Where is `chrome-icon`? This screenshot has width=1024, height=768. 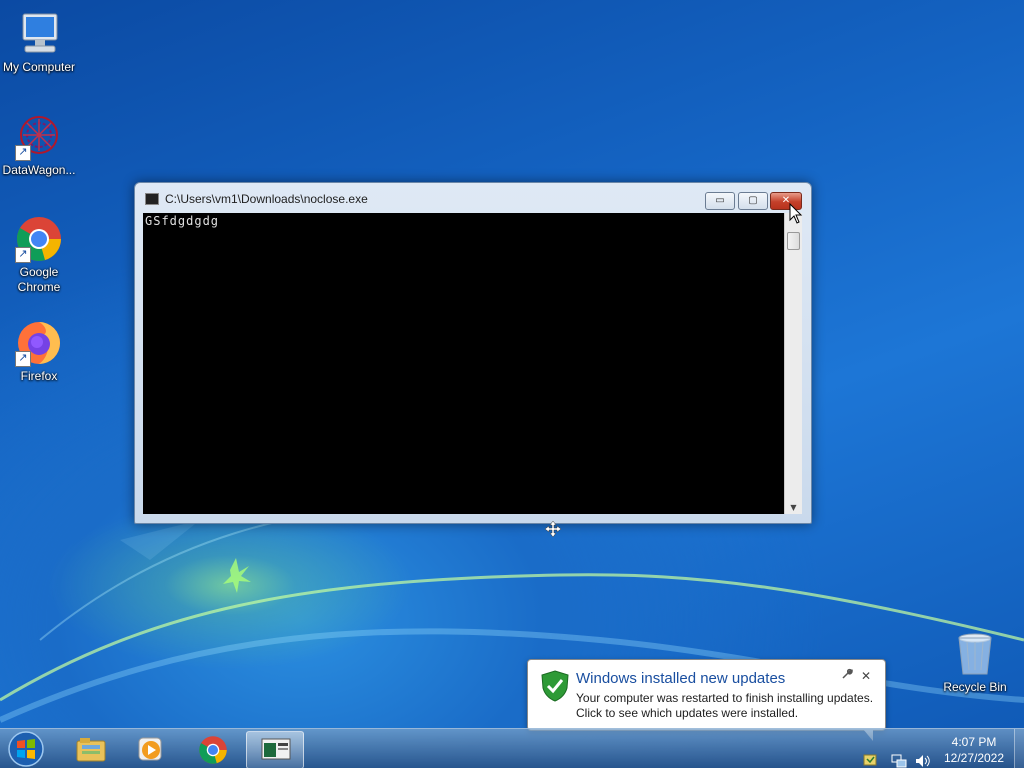
chrome-icon is located at coordinates (213, 750).